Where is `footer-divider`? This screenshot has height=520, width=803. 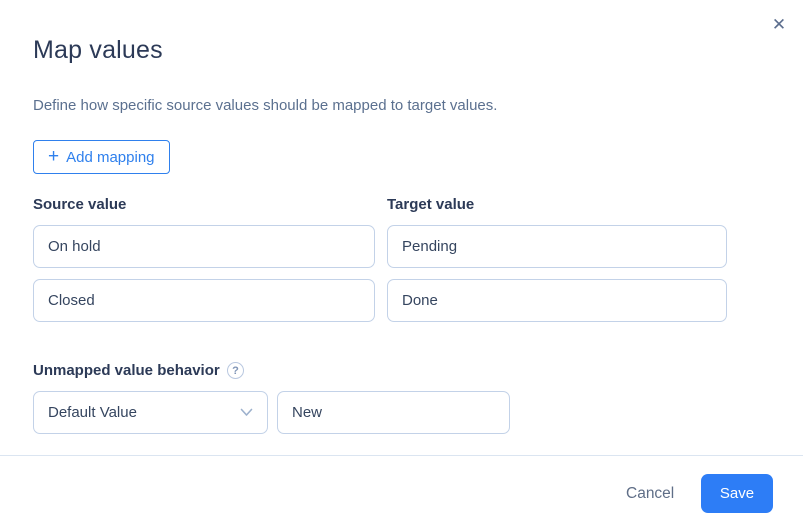 footer-divider is located at coordinates (401, 455).